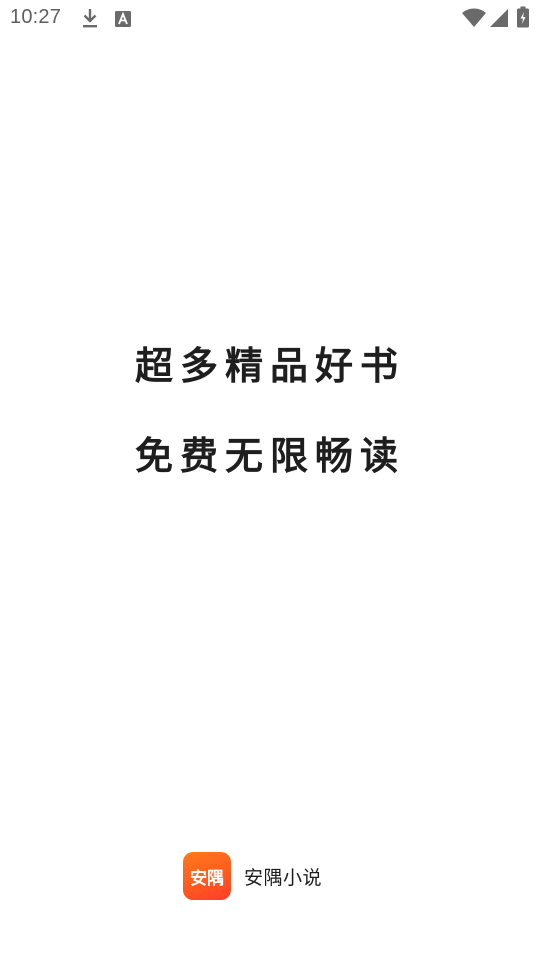 The image size is (540, 960). Describe the element at coordinates (474, 17) in the screenshot. I see `wifi-icon` at that location.